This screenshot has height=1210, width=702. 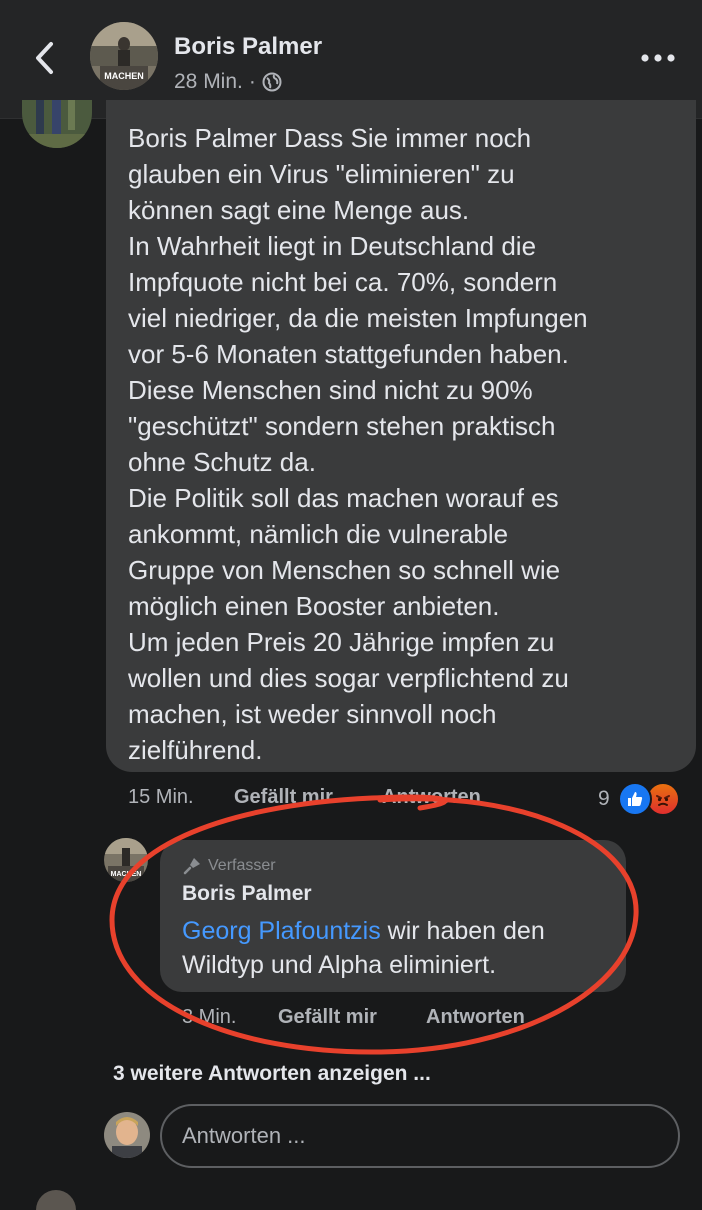 I want to click on reply-actions: 3 Min. Gefällt mir Antworten, so click(x=353, y=1017).